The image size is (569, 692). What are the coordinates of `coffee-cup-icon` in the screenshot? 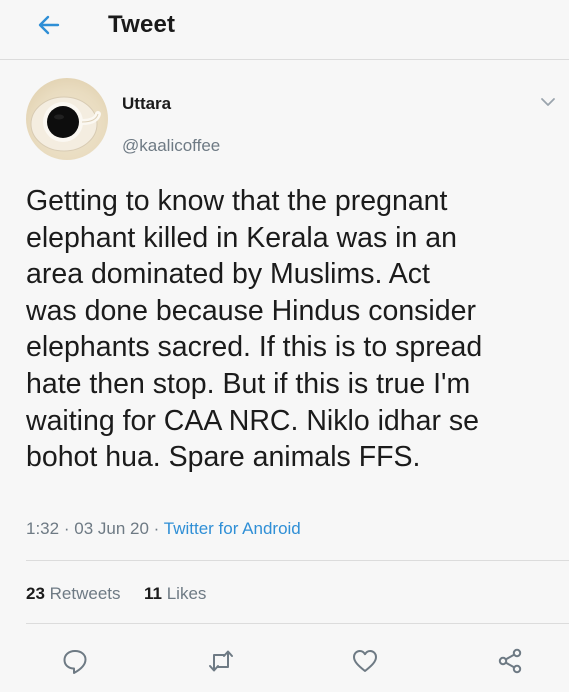 It's located at (65, 124).